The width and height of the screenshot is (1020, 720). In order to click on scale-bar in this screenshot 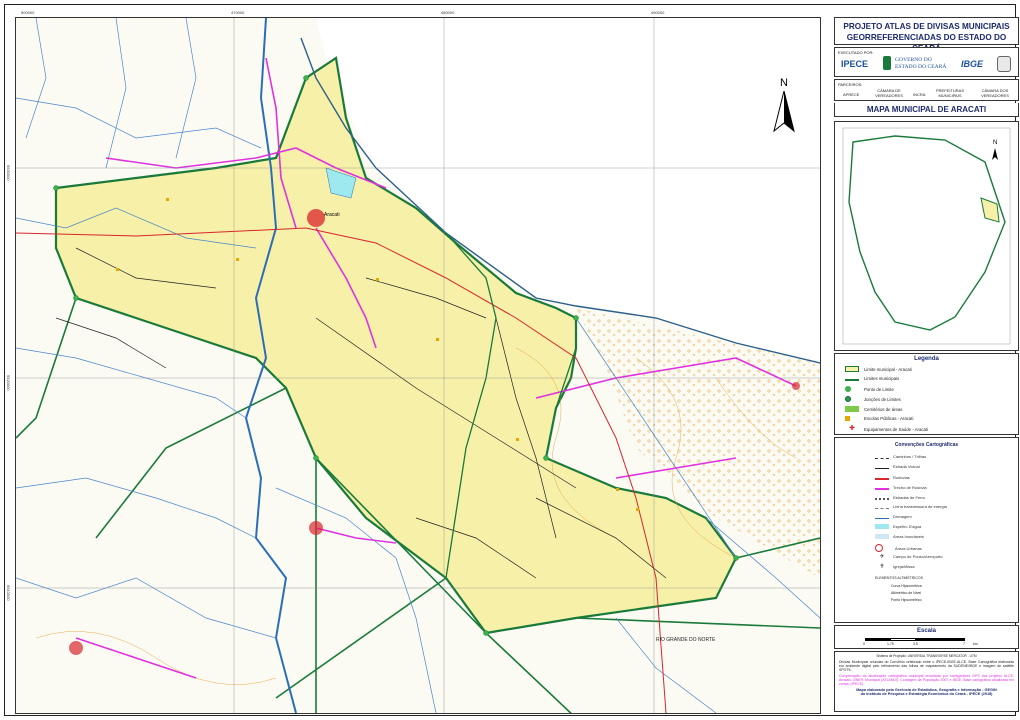, I will do `click(915, 639)`.